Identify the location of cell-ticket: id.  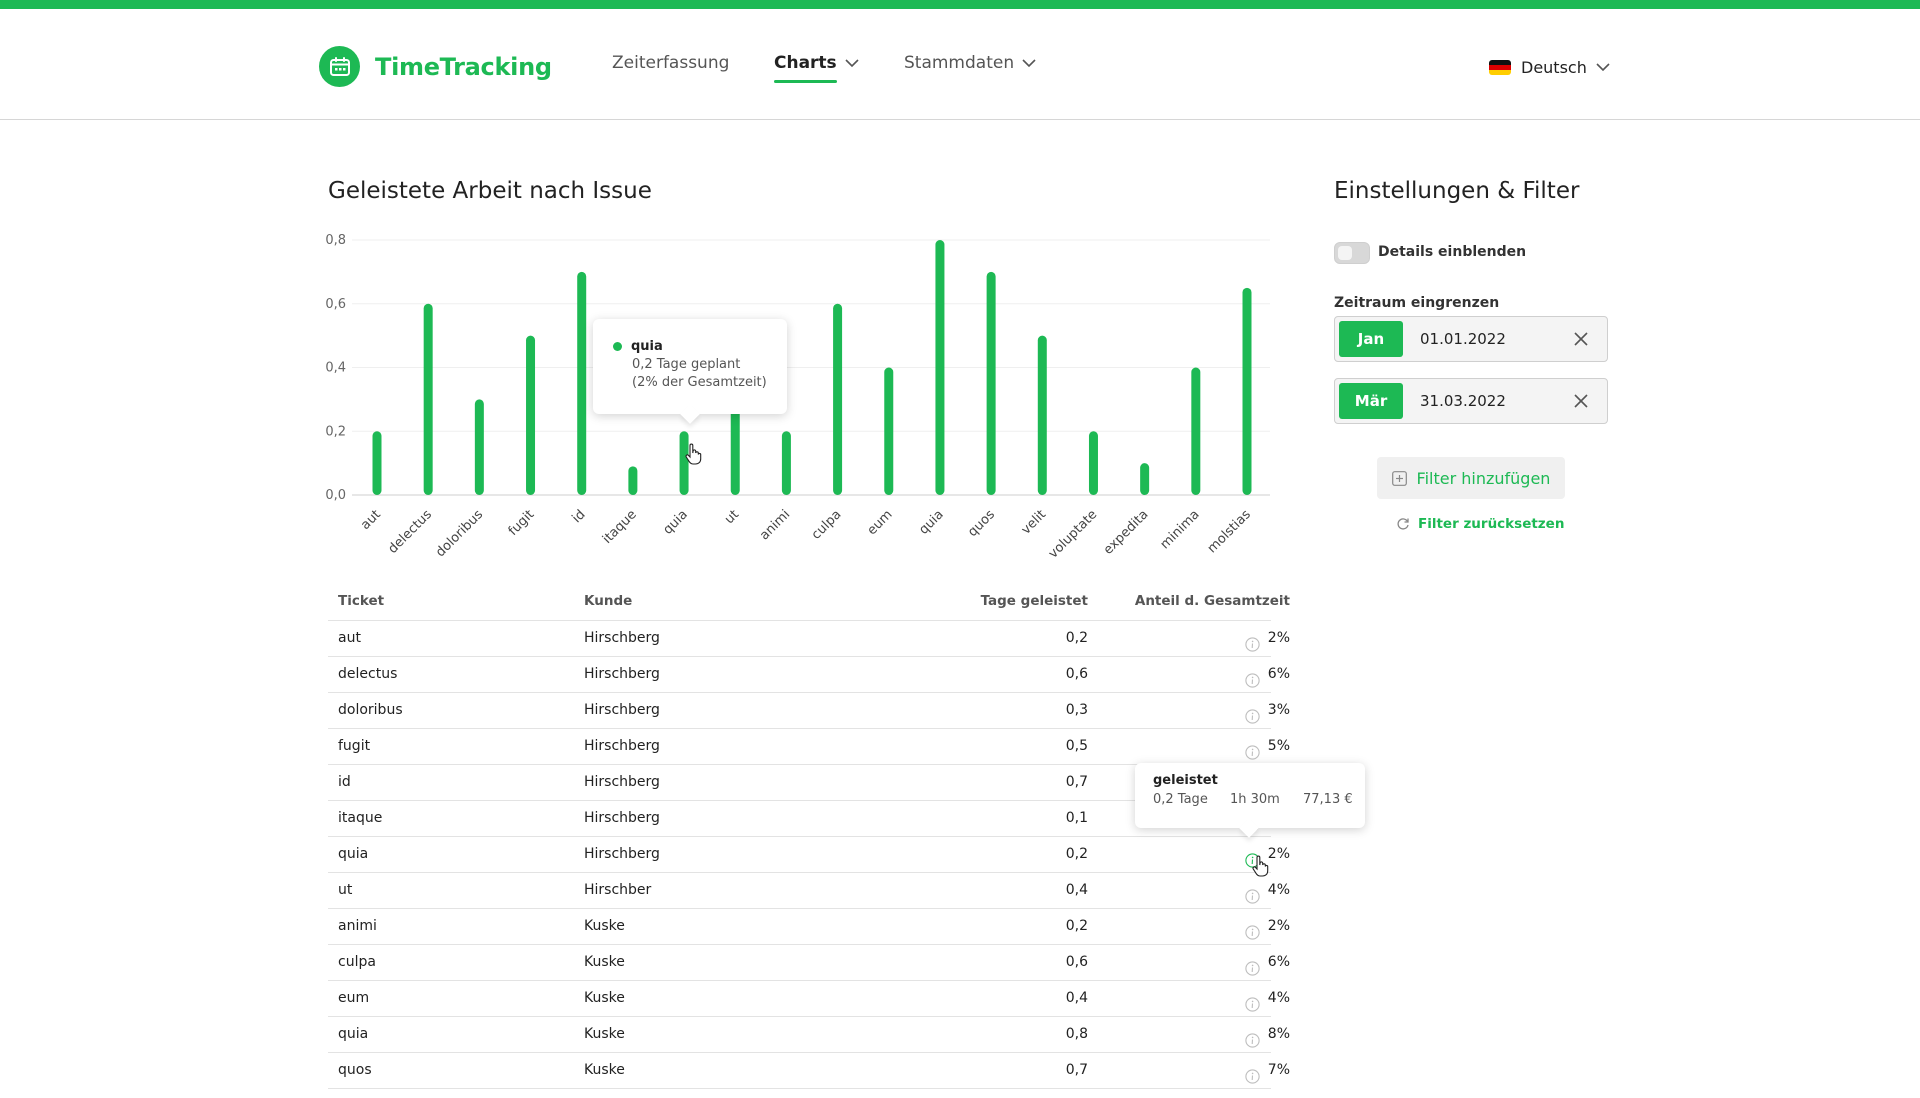
(344, 782).